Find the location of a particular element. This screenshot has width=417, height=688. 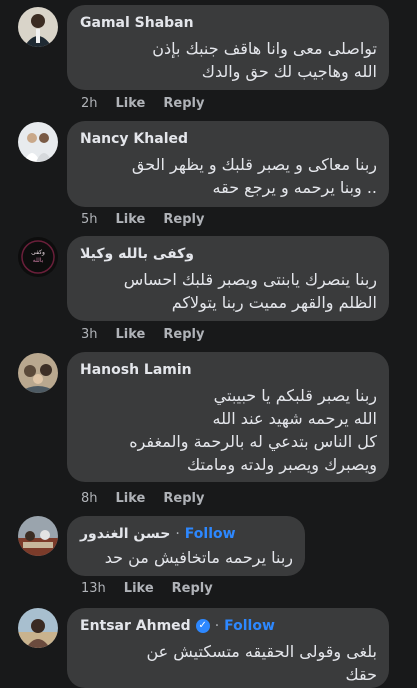

comment-actions: 8h Like Reply is located at coordinates (142, 498).